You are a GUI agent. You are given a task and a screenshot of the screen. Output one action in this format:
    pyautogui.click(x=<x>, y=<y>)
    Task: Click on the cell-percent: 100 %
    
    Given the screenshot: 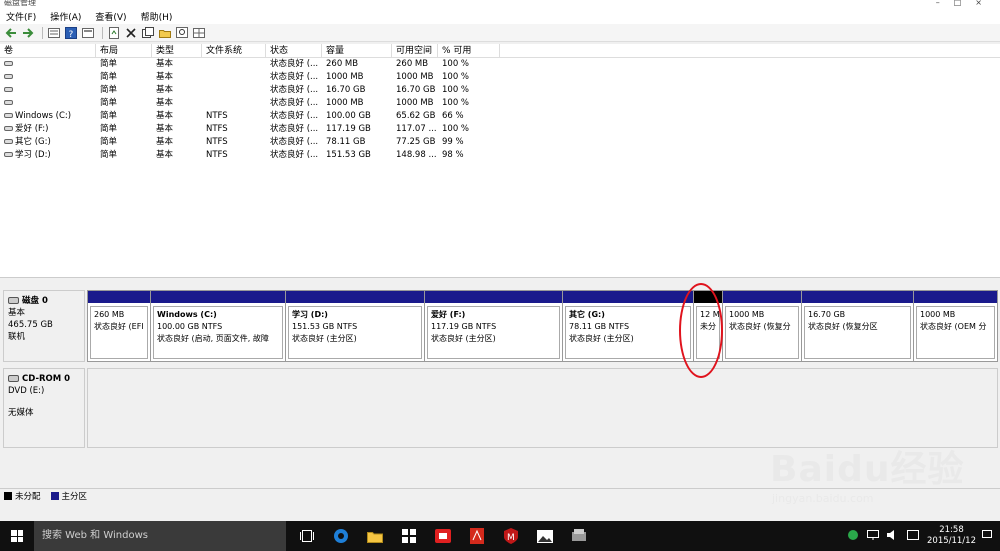 What is the action you would take?
    pyautogui.click(x=456, y=90)
    